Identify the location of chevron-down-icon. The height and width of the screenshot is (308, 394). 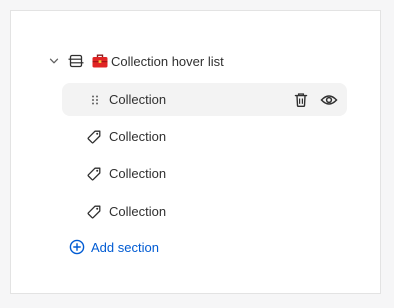
(54, 61).